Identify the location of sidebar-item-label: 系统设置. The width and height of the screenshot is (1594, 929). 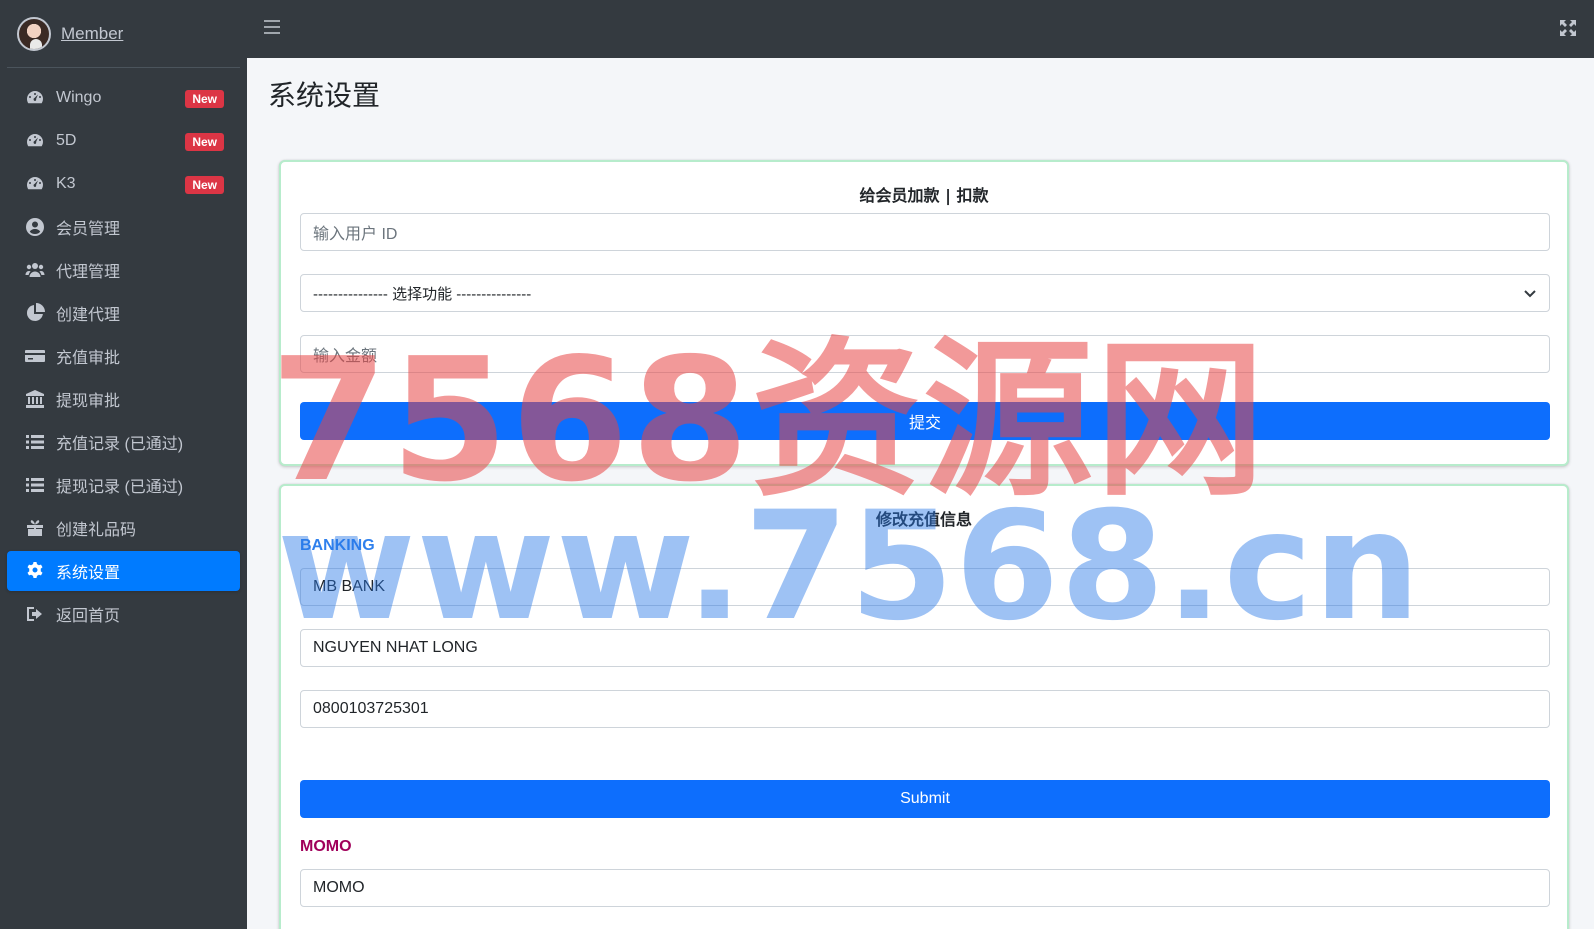
(88, 573).